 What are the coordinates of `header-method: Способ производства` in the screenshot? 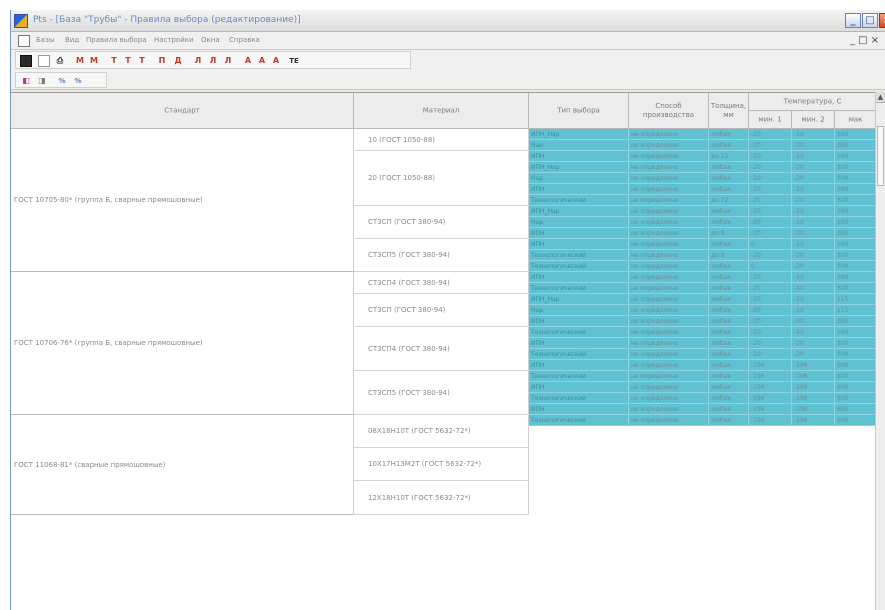 It's located at (669, 111).